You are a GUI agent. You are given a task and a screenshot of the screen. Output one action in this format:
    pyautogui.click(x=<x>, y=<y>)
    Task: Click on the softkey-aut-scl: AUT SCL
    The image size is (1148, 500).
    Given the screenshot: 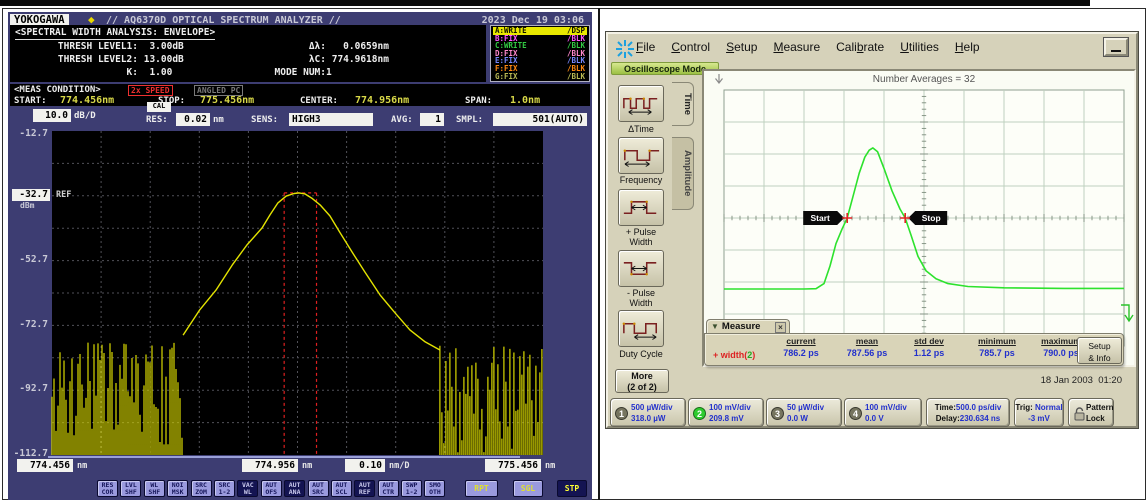 What is the action you would take?
    pyautogui.click(x=341, y=488)
    